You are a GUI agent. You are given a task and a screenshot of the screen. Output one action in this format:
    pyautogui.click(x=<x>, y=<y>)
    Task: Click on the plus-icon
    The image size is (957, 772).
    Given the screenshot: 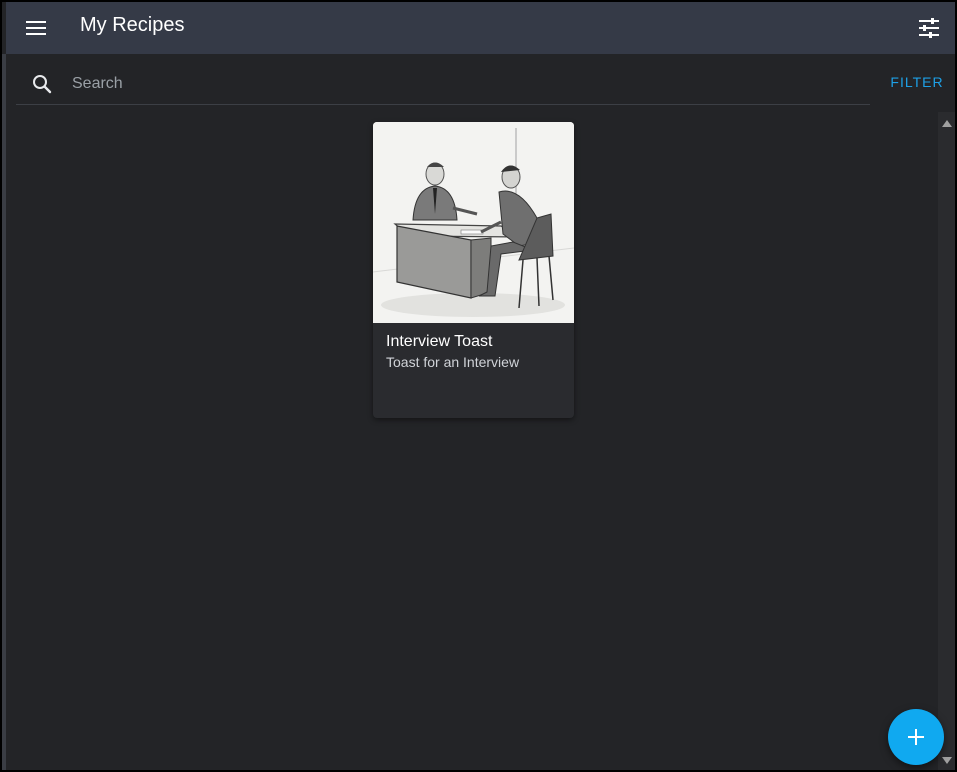 What is the action you would take?
    pyautogui.click(x=916, y=737)
    